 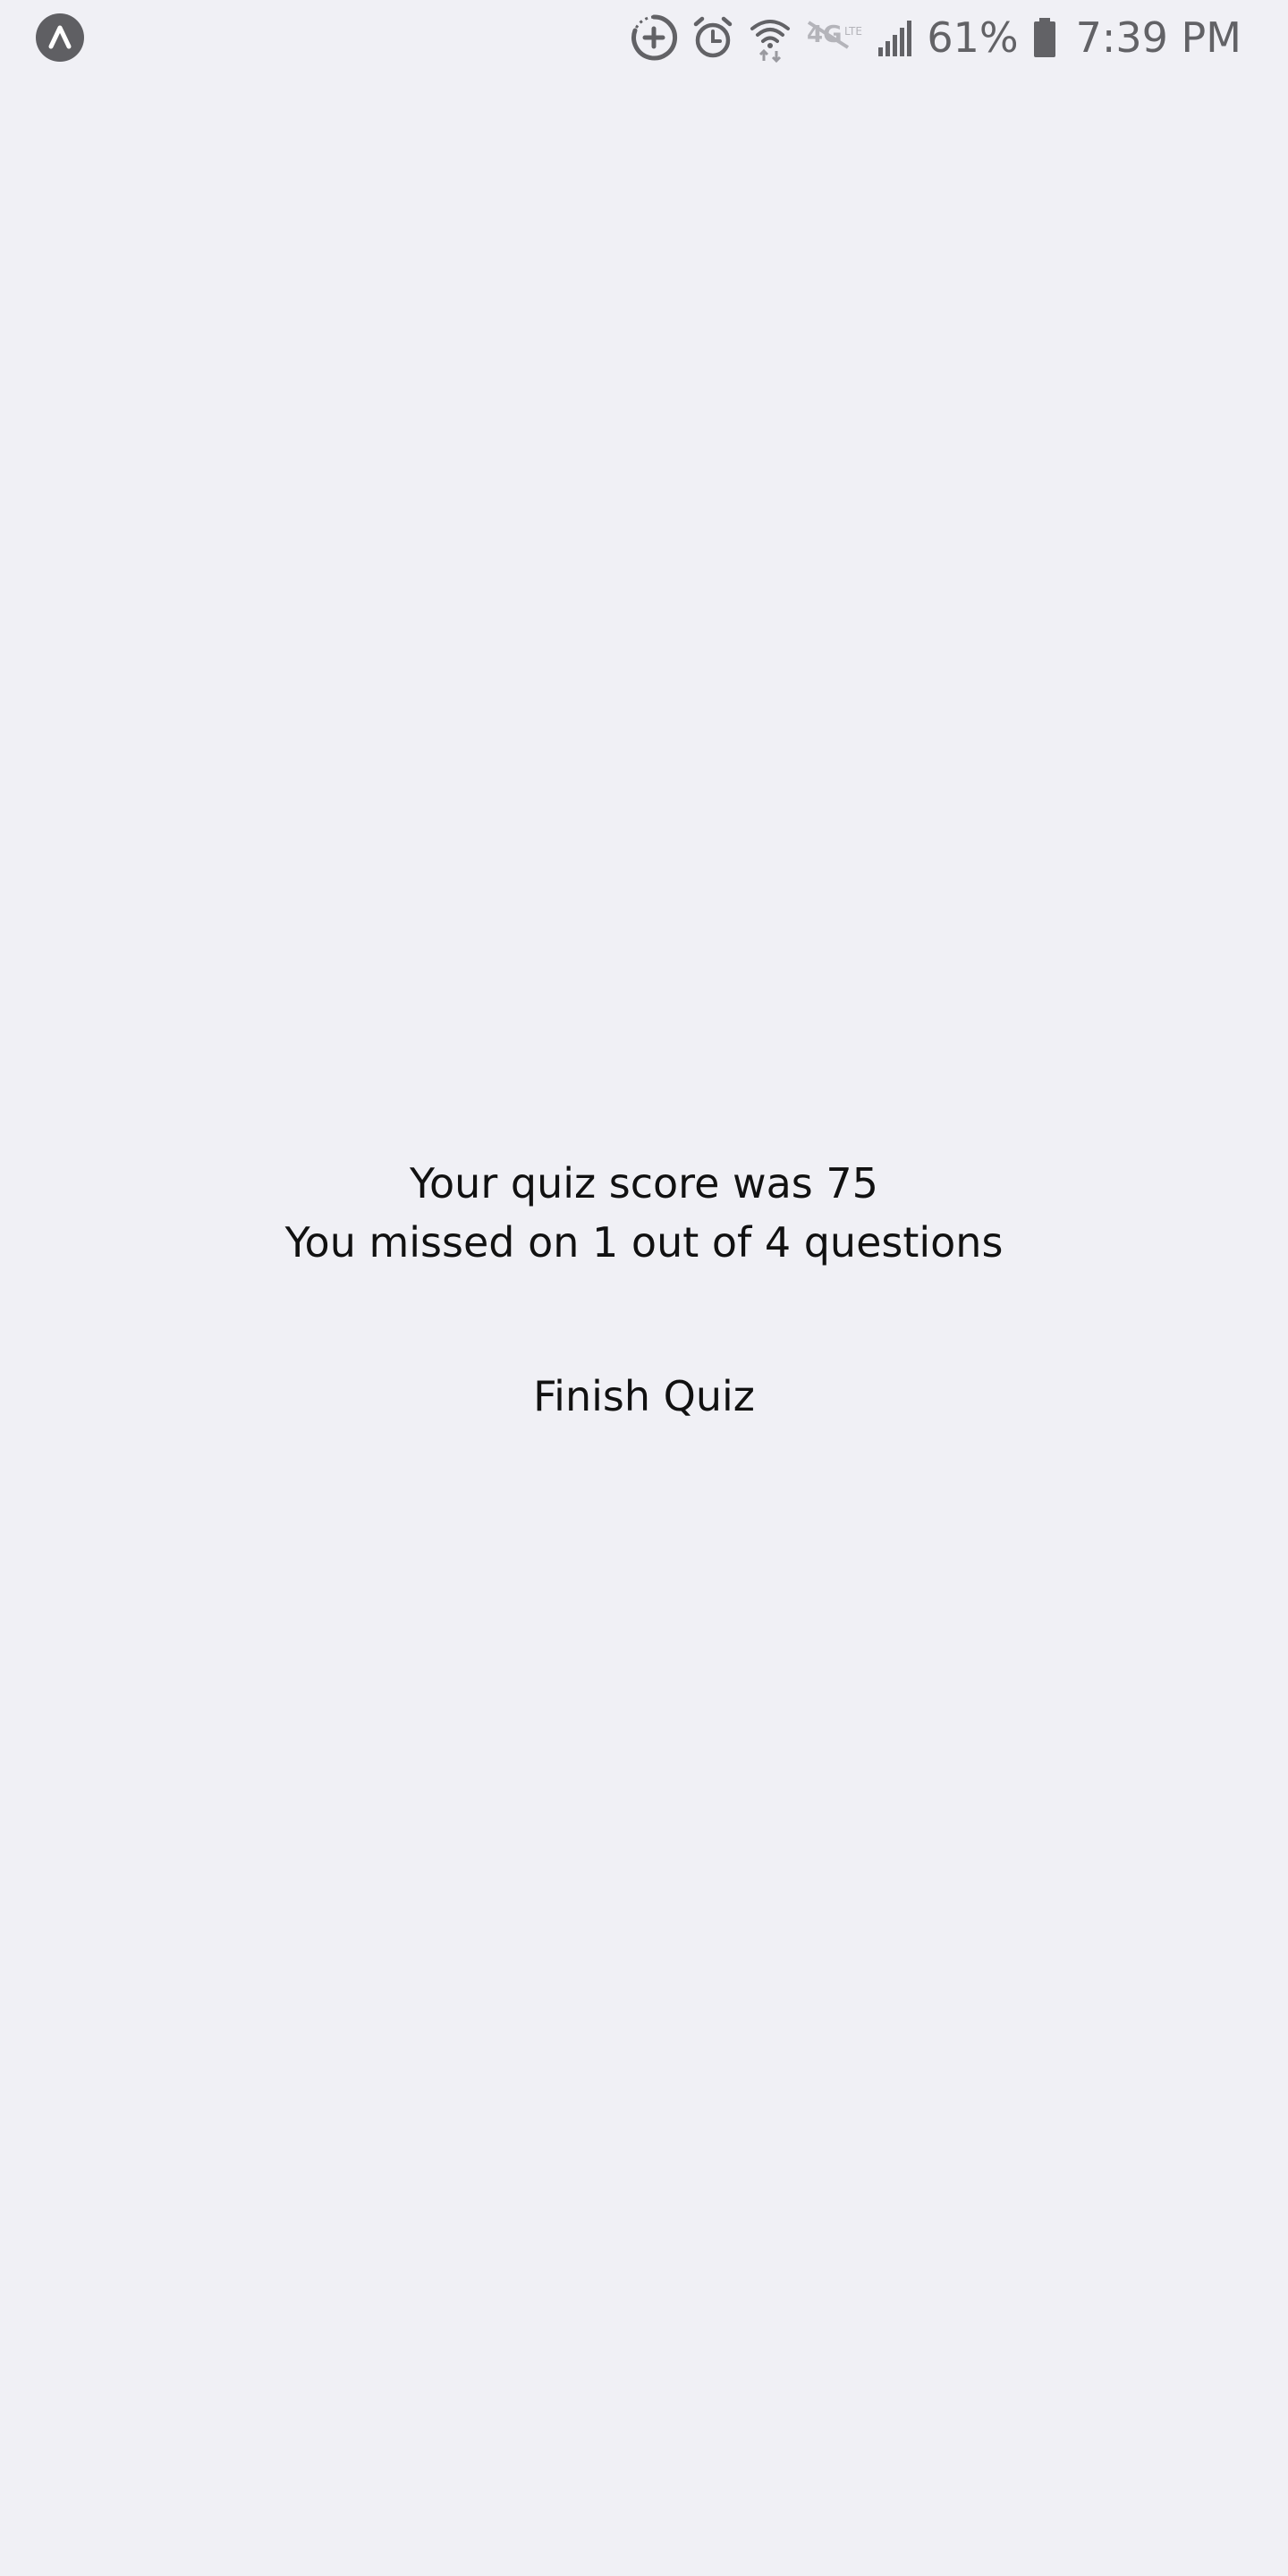 What do you see at coordinates (1158, 37) in the screenshot?
I see `status-clock: 7:39 PM` at bounding box center [1158, 37].